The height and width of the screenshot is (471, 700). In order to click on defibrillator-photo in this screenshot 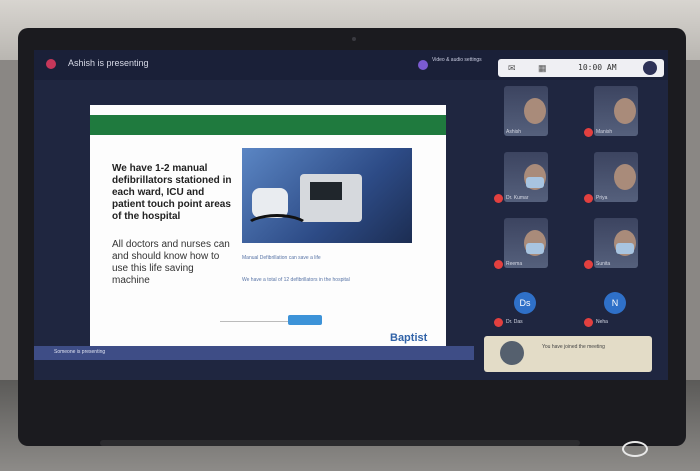, I will do `click(327, 195)`.